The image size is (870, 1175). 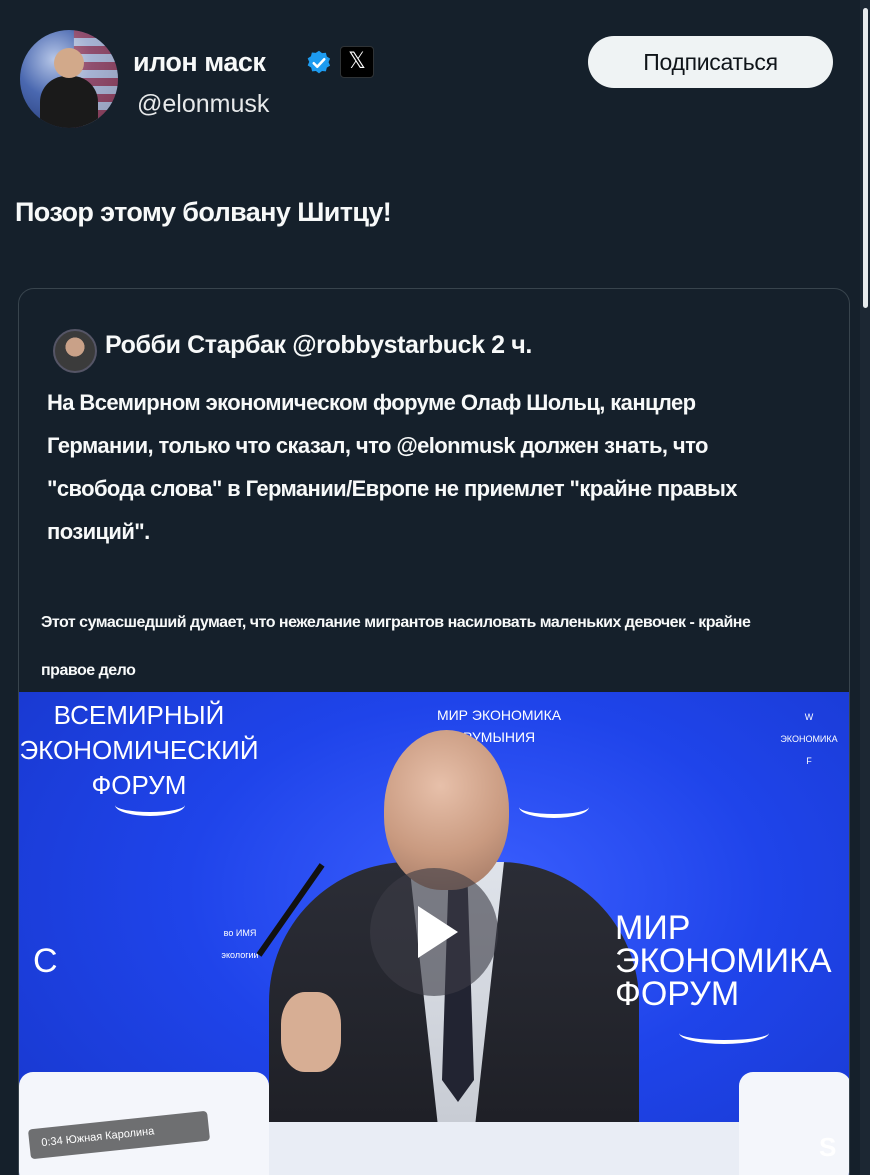 What do you see at coordinates (319, 62) in the screenshot?
I see `verified-badge-icon` at bounding box center [319, 62].